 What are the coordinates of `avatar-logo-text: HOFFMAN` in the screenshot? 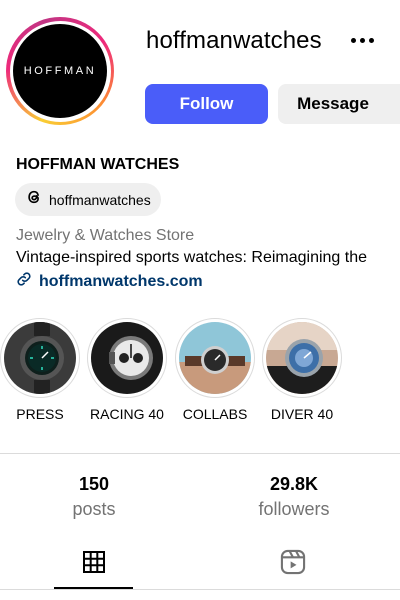 It's located at (60, 71).